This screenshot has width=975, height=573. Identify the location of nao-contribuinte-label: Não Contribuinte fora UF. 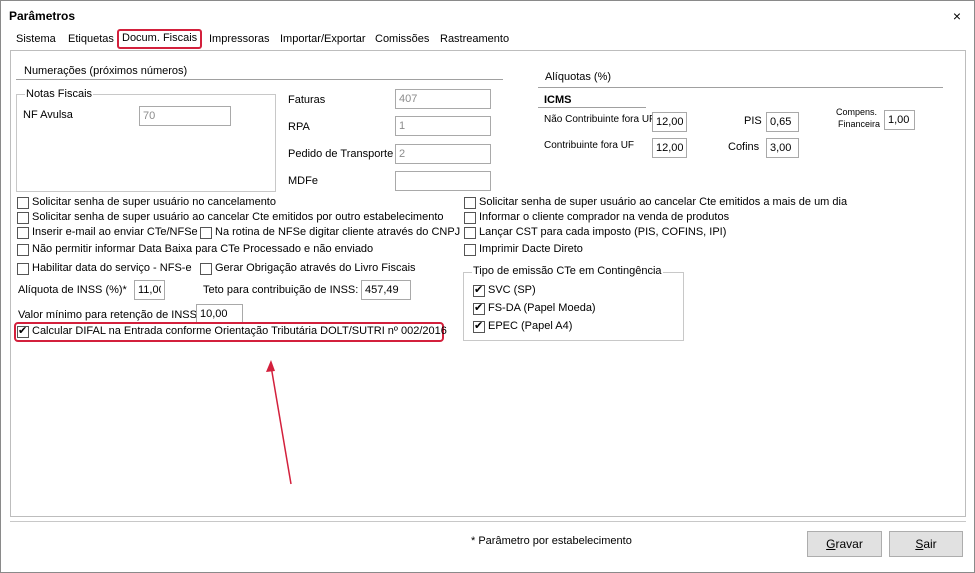
(600, 119).